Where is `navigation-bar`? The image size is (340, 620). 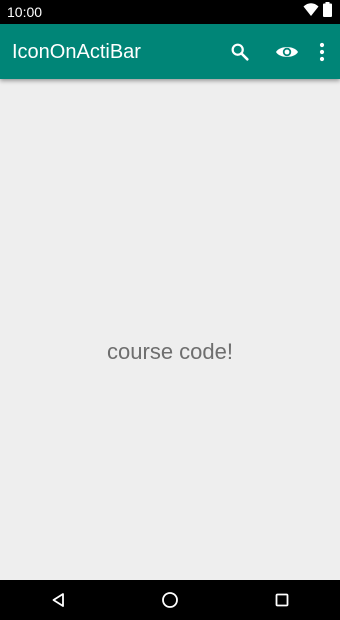 navigation-bar is located at coordinates (170, 600).